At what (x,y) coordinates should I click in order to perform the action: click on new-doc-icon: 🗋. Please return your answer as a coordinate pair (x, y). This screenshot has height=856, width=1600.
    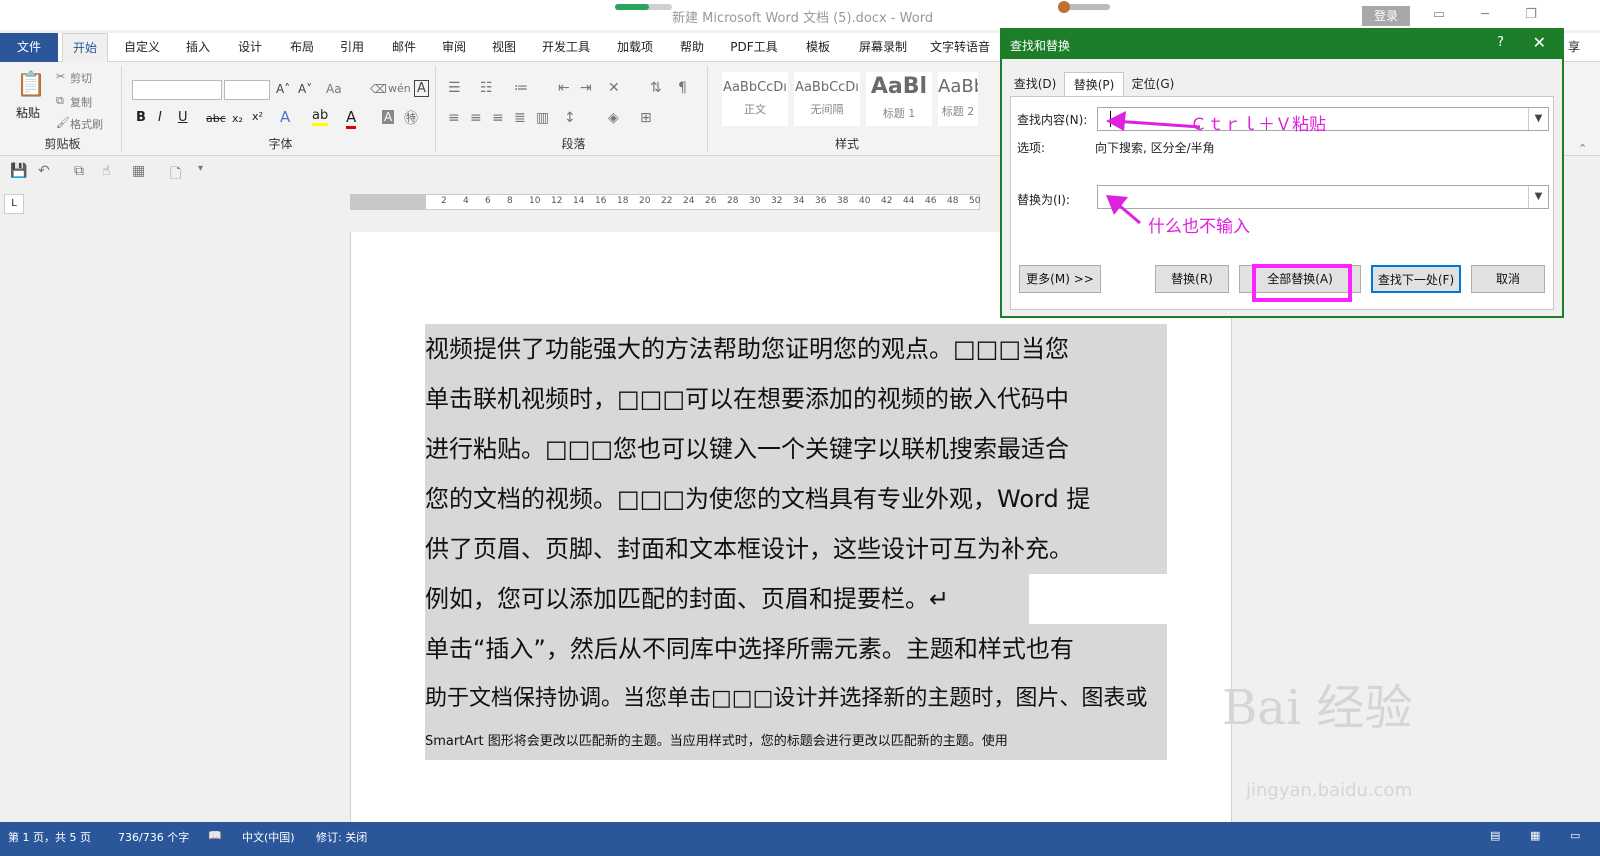
    Looking at the image, I should click on (175, 175).